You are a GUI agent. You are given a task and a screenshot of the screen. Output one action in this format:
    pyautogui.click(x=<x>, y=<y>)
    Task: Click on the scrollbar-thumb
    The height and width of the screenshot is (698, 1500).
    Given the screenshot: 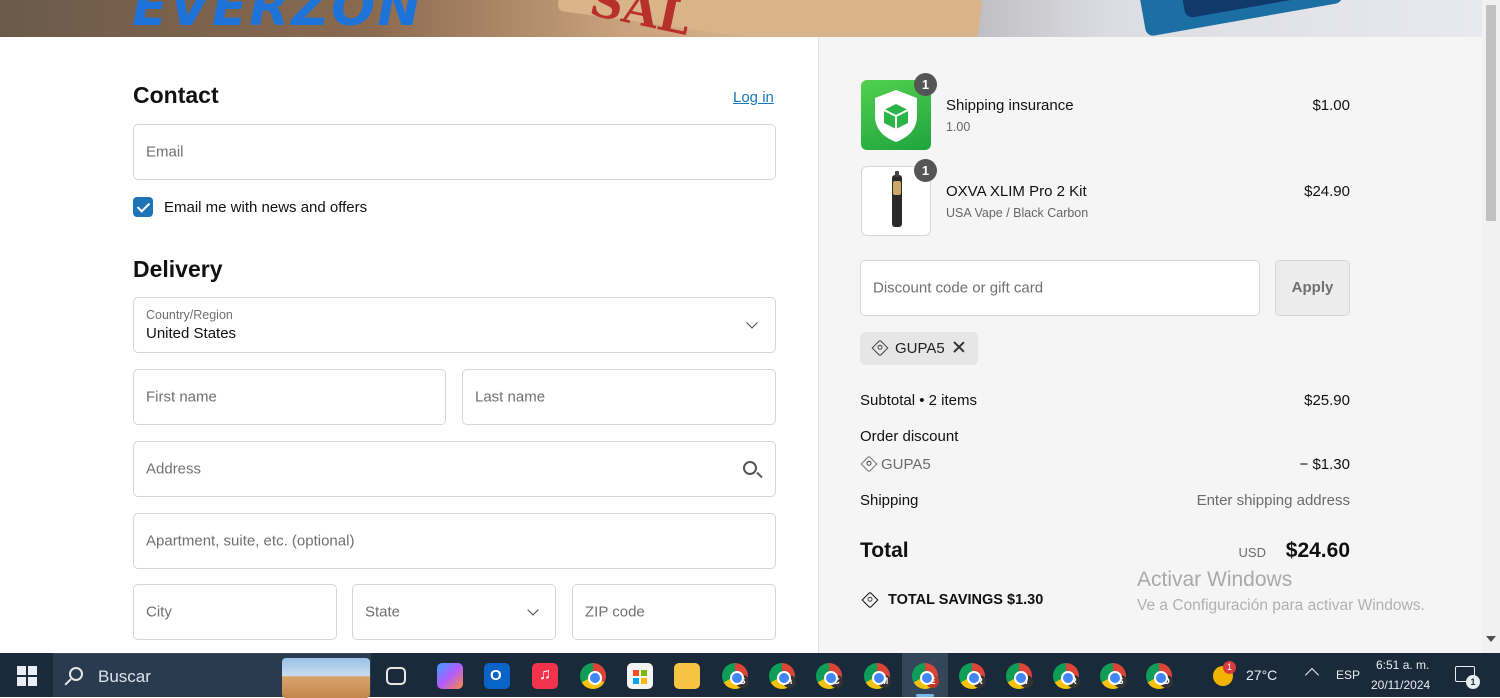 What is the action you would take?
    pyautogui.click(x=1491, y=113)
    